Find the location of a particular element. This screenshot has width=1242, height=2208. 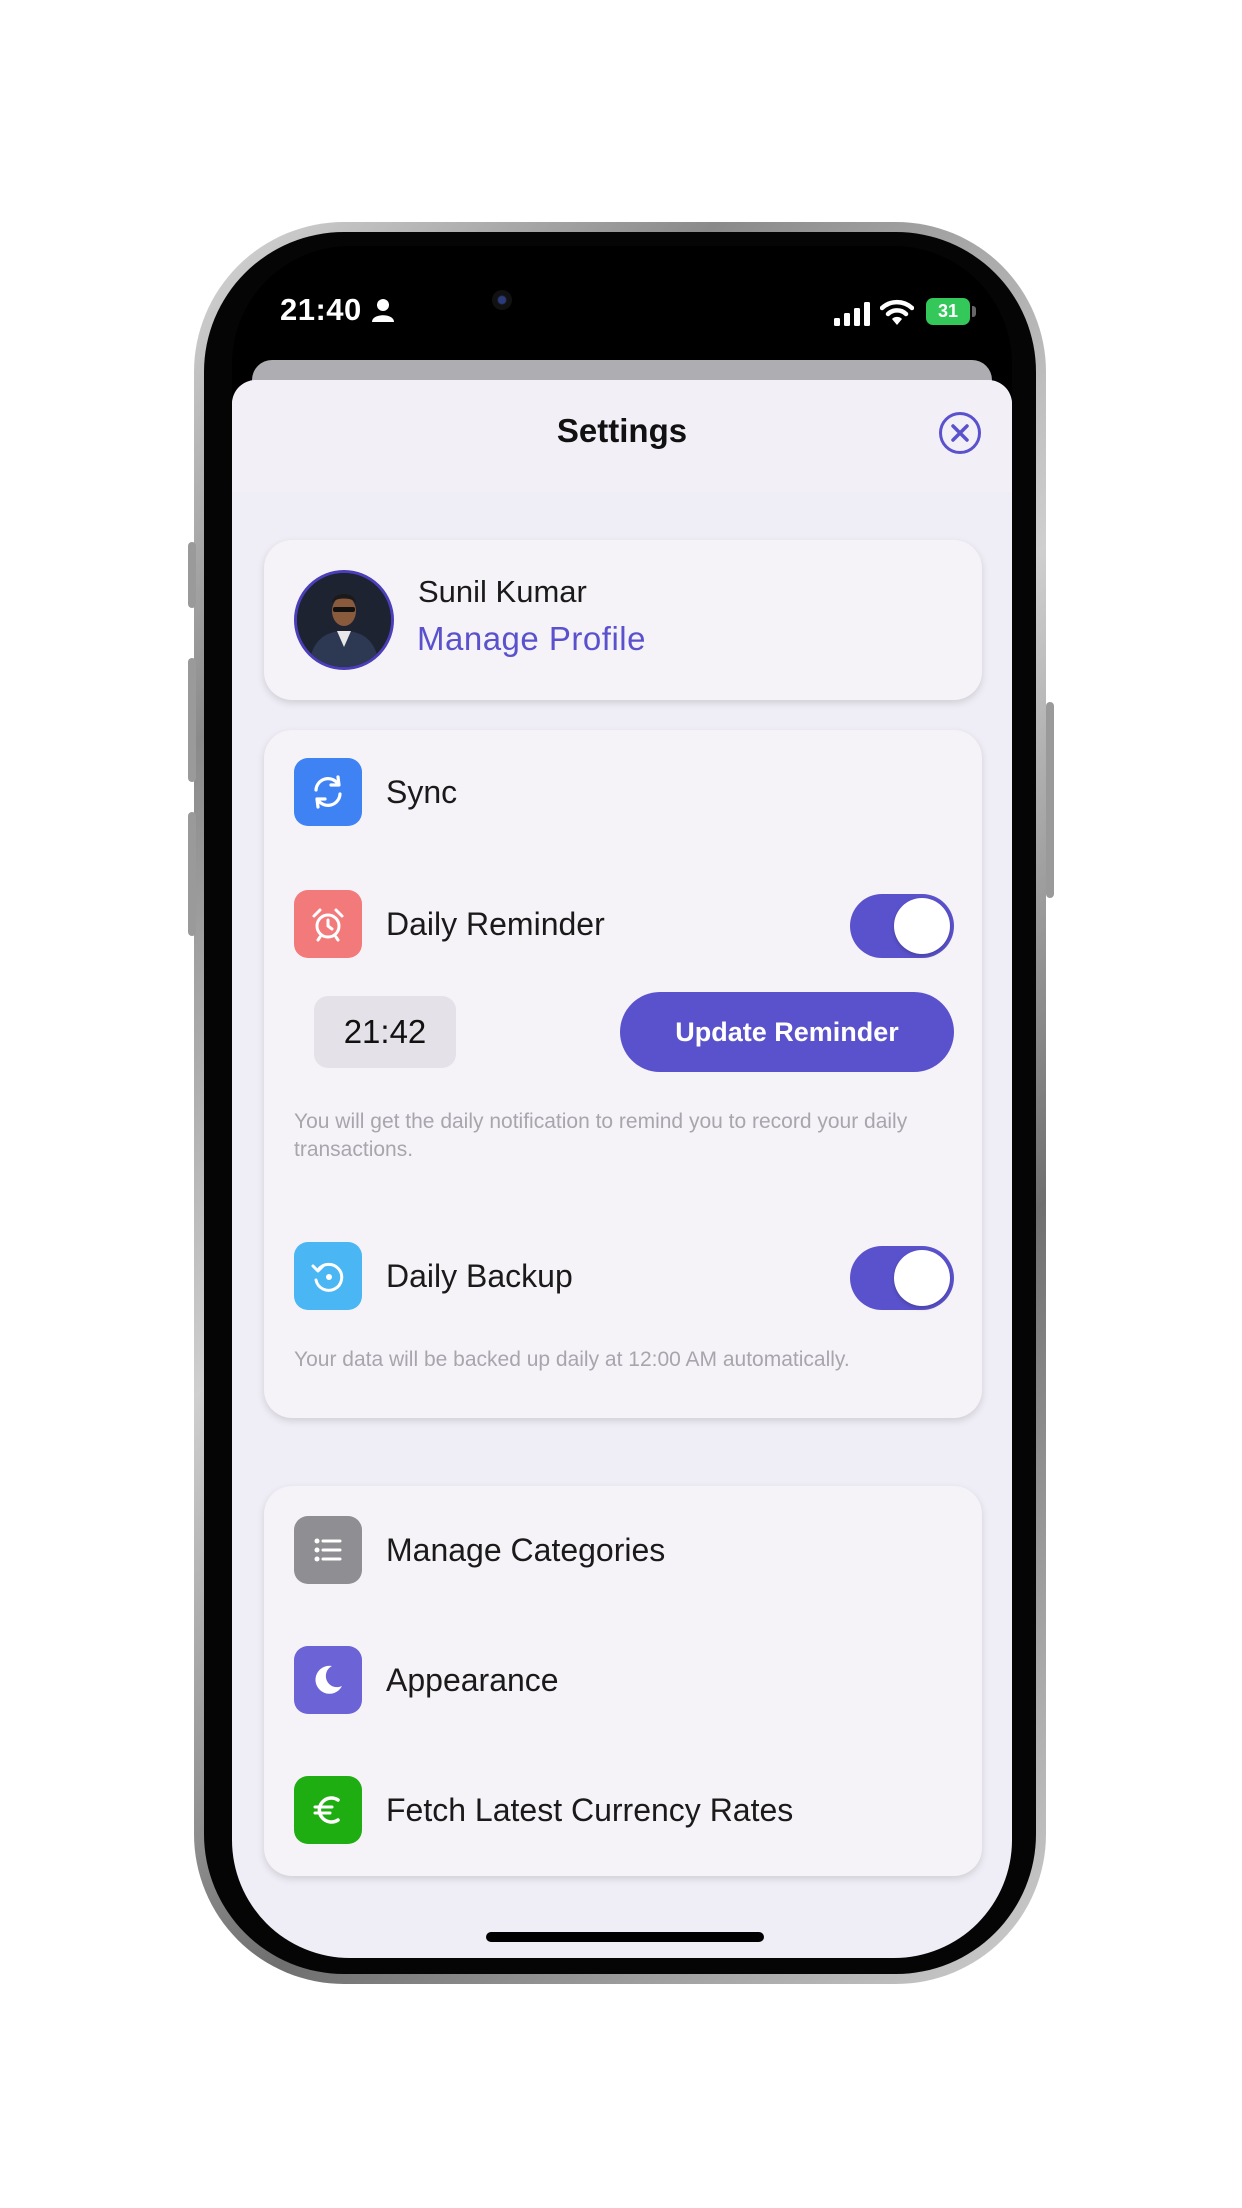

reminder-time-picker: 21:42 is located at coordinates (385, 1032).